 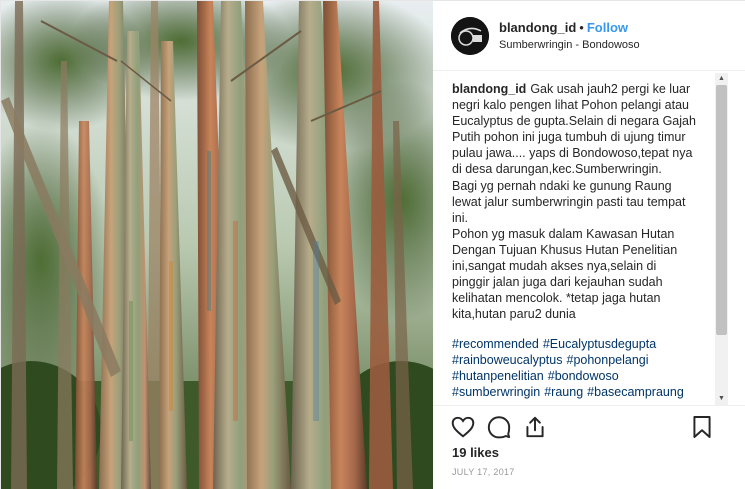 I want to click on comment-button, so click(x=499, y=427).